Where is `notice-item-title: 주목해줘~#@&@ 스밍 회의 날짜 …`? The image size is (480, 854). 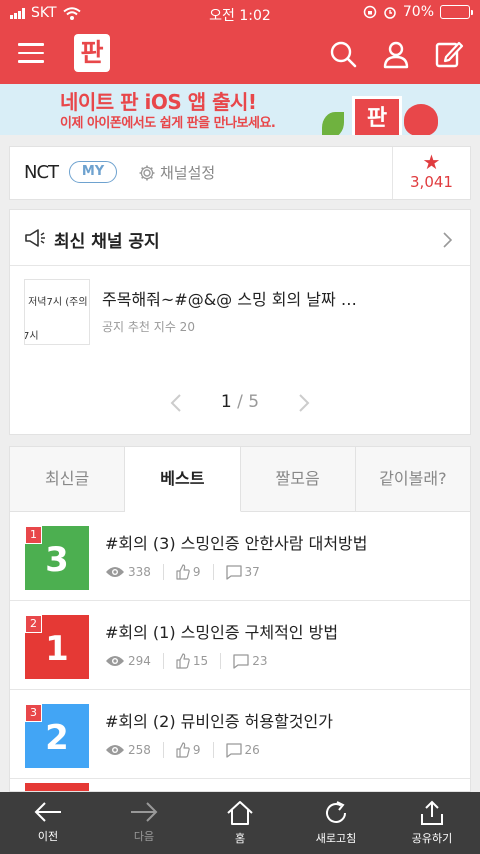 notice-item-title: 주목해줘~#@&@ 스밍 회의 날짜 … is located at coordinates (229, 299).